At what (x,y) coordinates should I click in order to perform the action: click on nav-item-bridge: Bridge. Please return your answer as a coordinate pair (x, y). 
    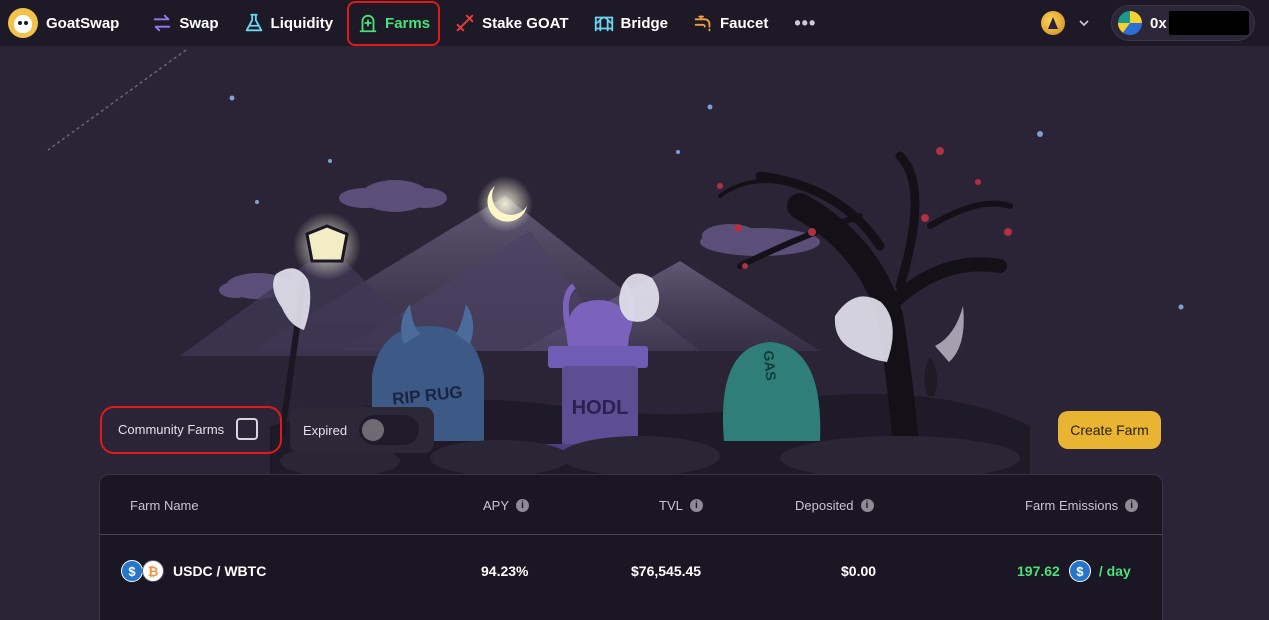
    Looking at the image, I should click on (631, 23).